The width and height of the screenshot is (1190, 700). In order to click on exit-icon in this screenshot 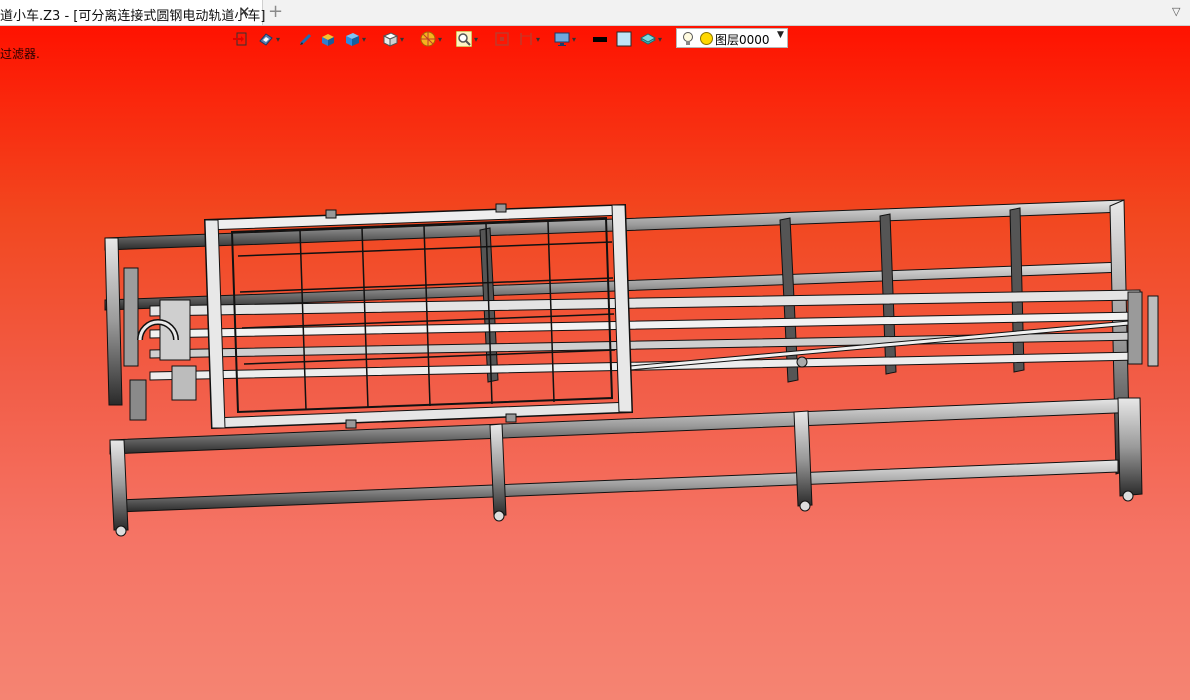, I will do `click(240, 39)`.